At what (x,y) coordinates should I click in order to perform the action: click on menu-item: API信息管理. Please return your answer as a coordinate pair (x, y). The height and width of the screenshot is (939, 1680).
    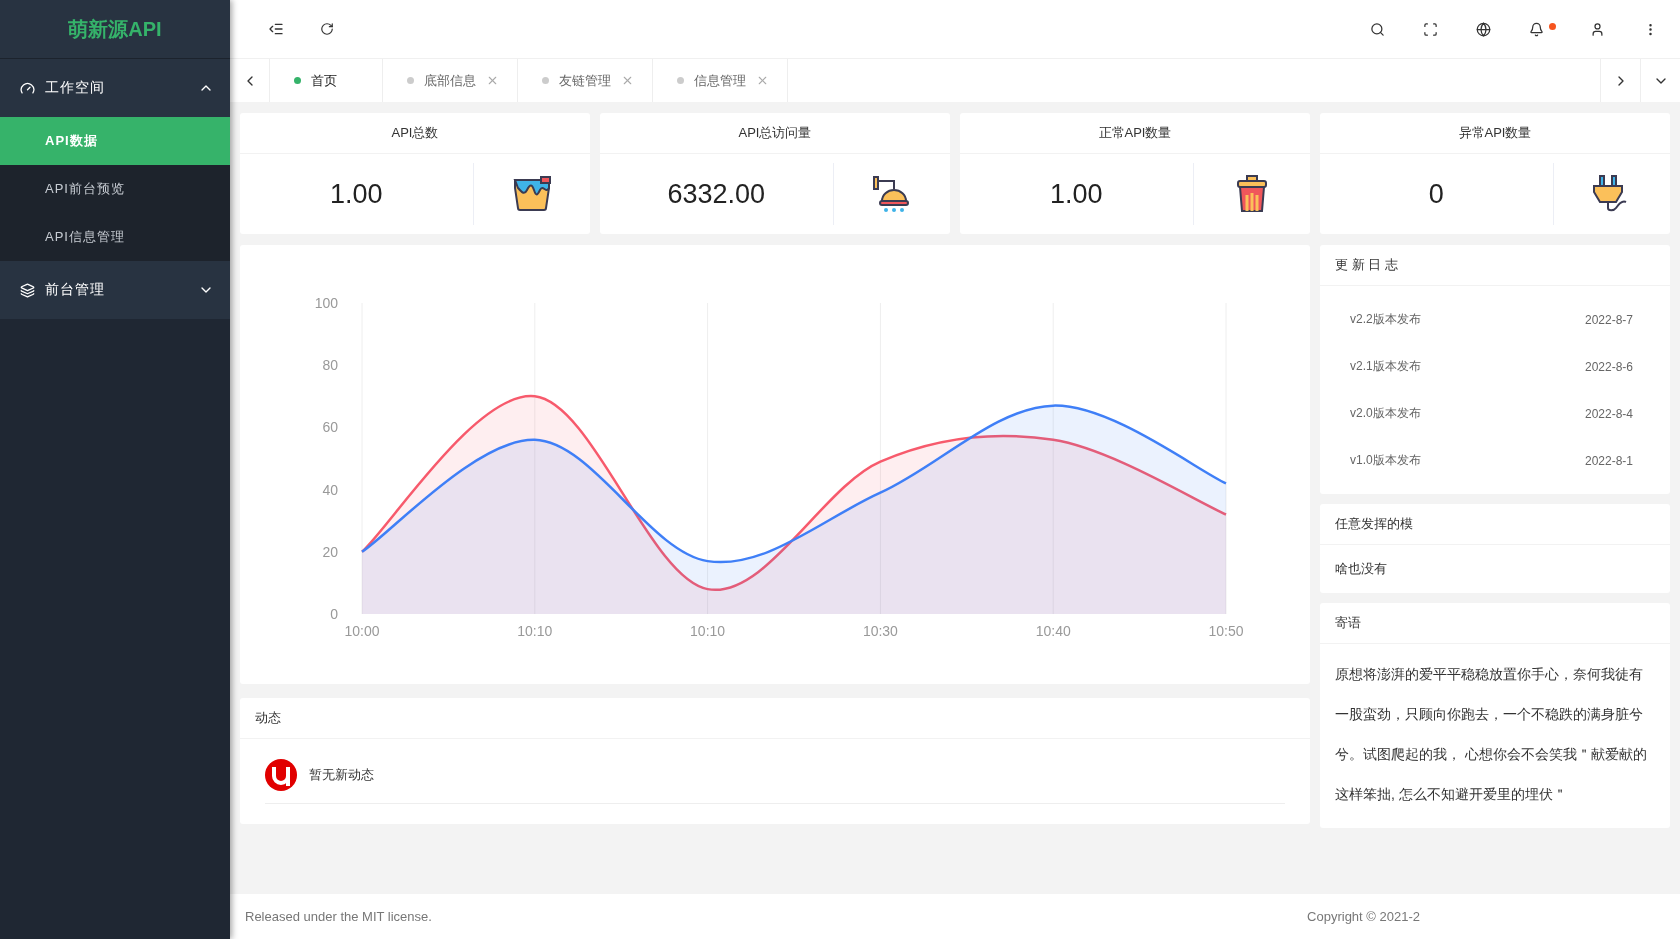
    Looking at the image, I should click on (115, 237).